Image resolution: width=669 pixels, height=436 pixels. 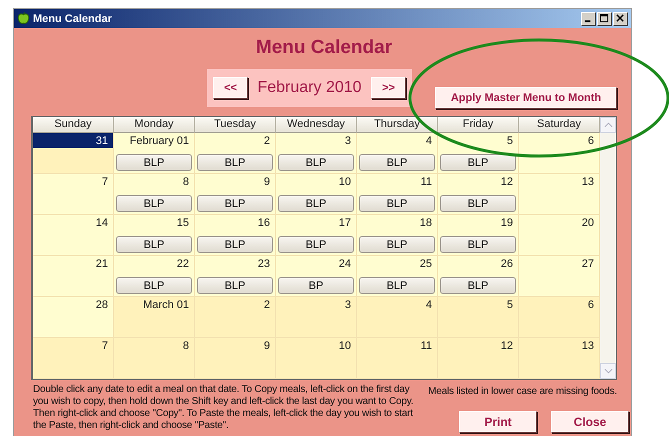 I want to click on day-number: 22, so click(x=183, y=264).